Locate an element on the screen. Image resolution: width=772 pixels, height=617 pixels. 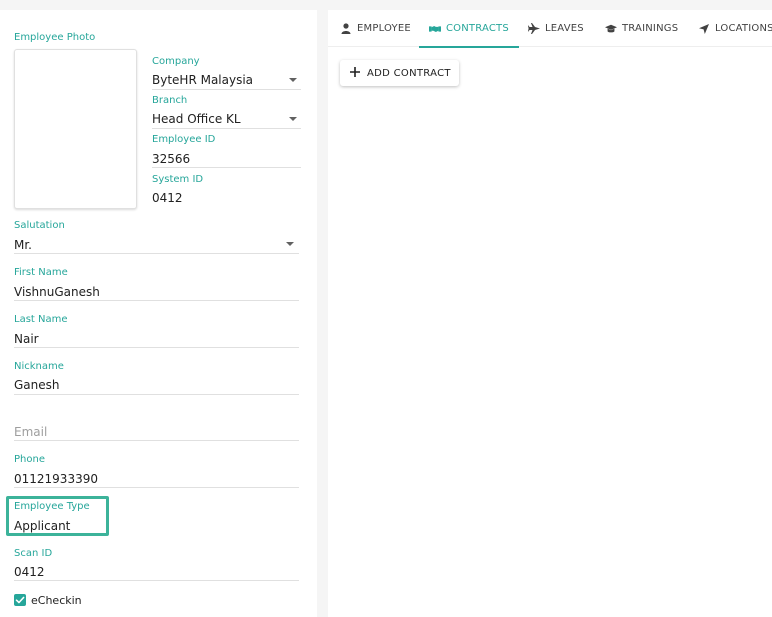
tab-employee-label: EMPLOYEE is located at coordinates (384, 28).